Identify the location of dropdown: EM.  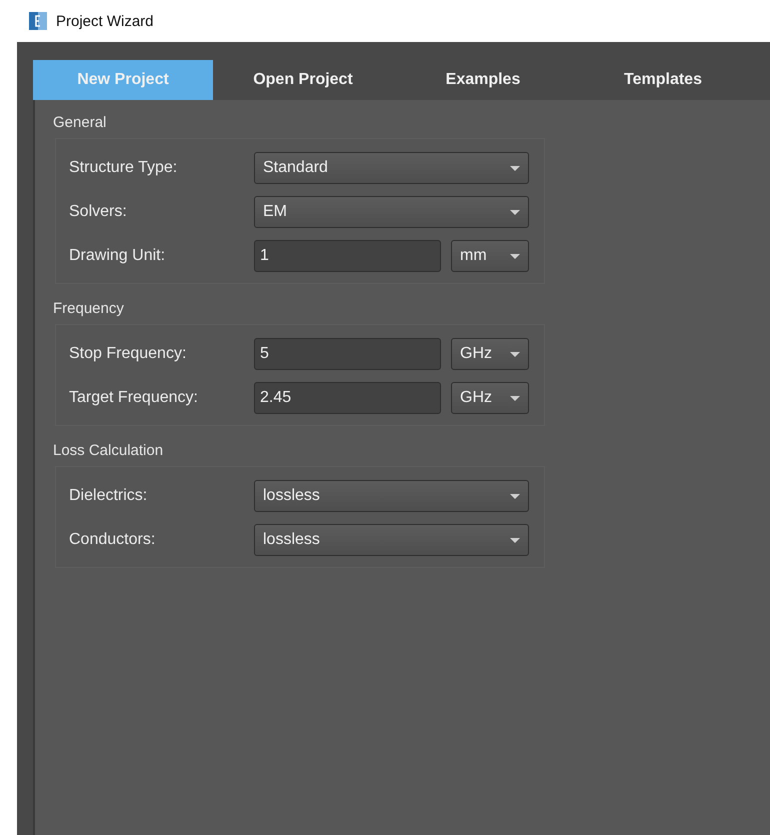
(391, 212).